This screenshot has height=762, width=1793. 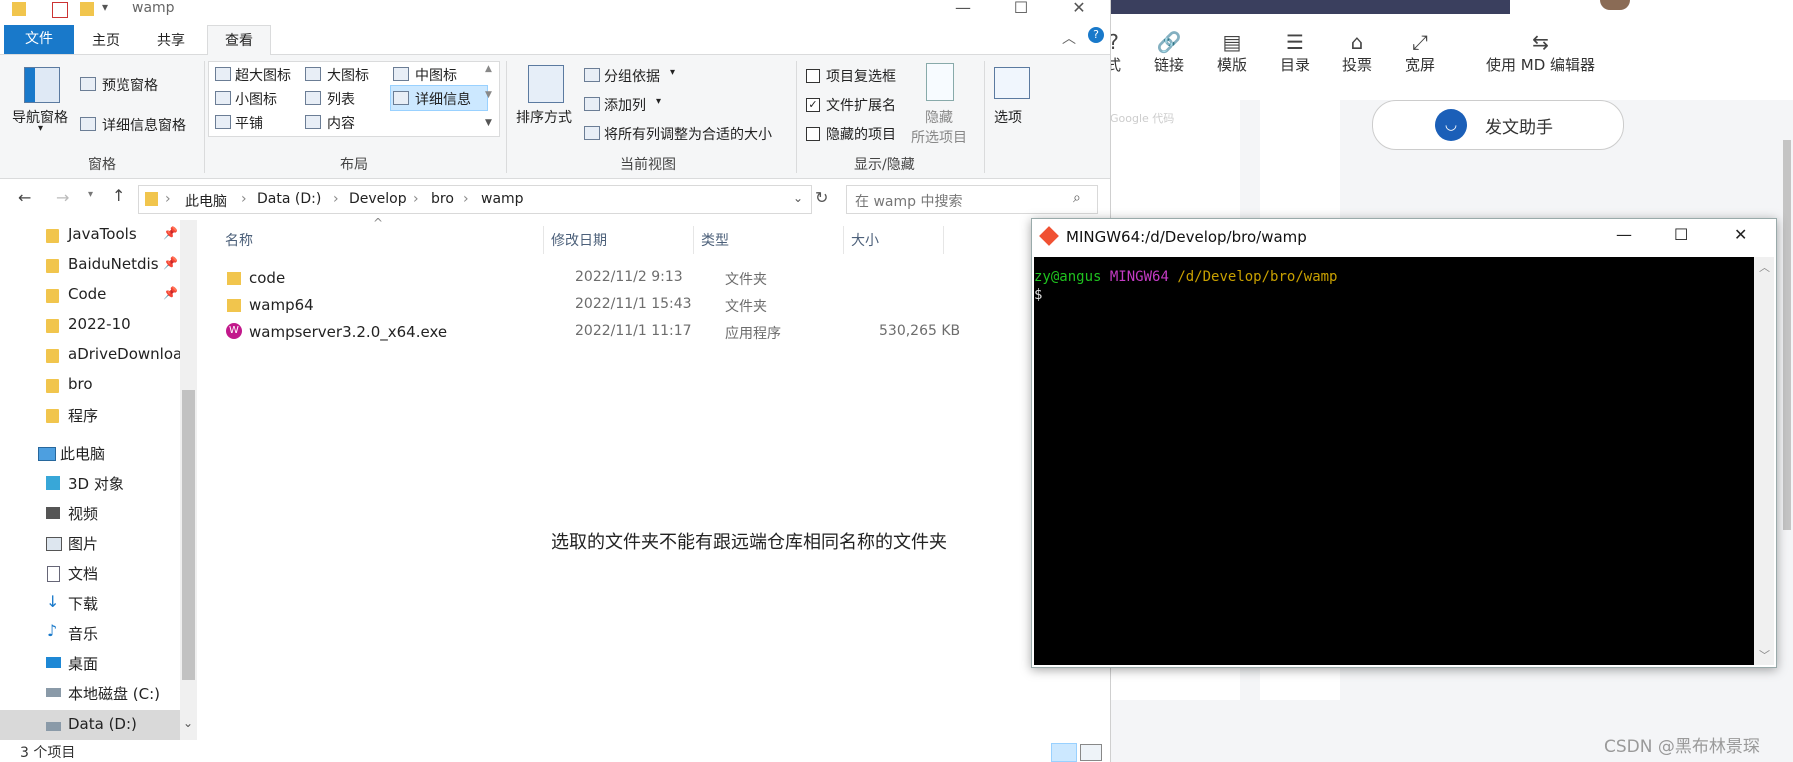 What do you see at coordinates (90, 415) in the screenshot?
I see `nav-item-programs: 程序` at bounding box center [90, 415].